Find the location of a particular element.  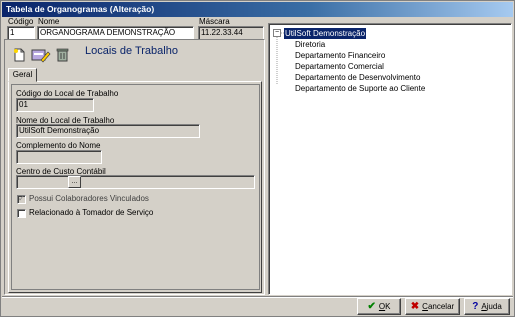

mascara-field: 11.22.33.44 is located at coordinates (231, 33).